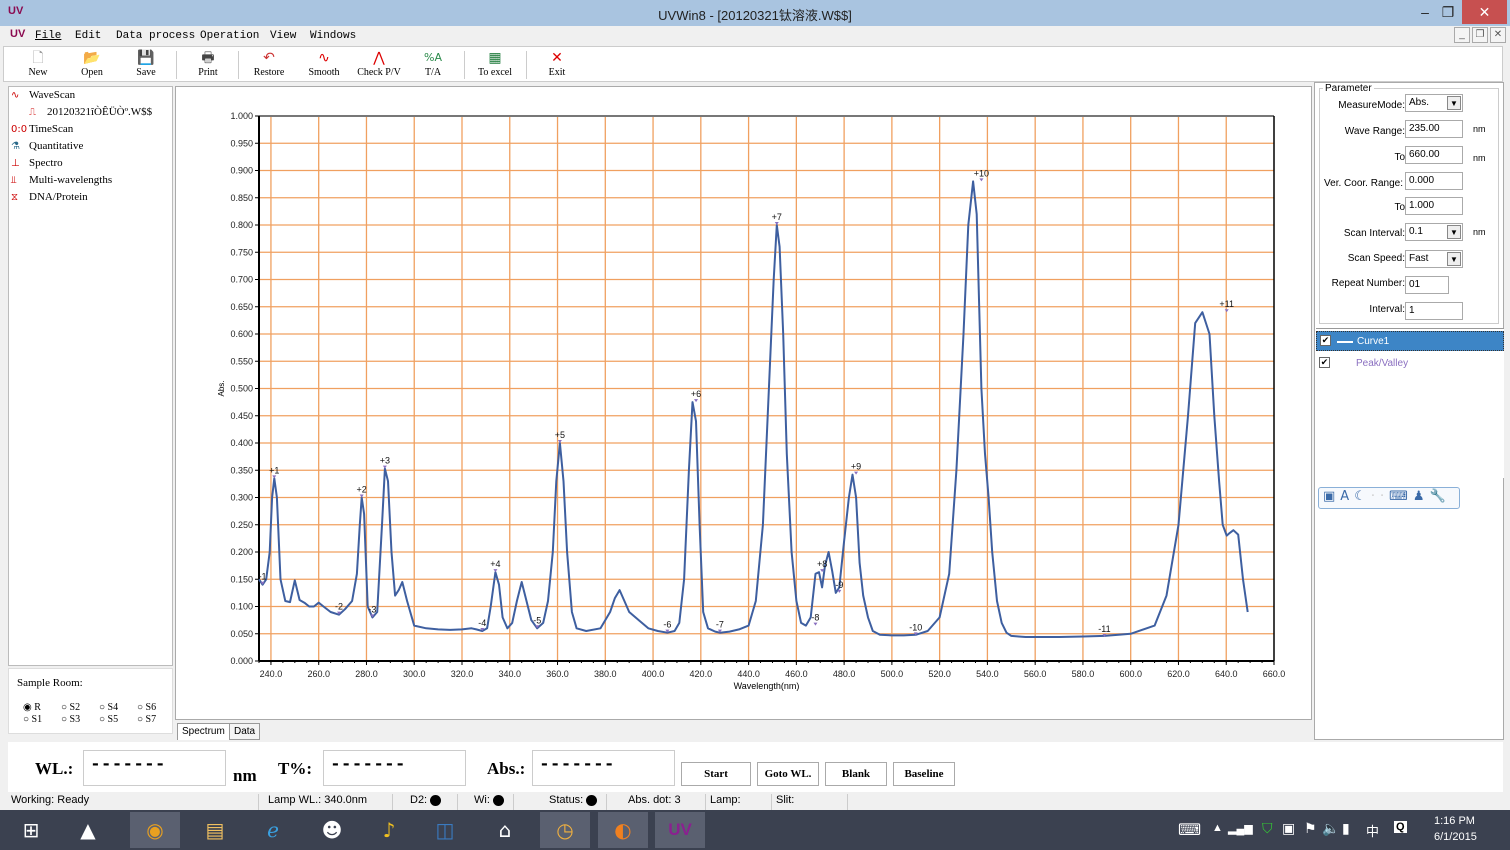  Describe the element at coordinates (70, 719) in the screenshot. I see `sample-radio-s3: ○ S3` at that location.